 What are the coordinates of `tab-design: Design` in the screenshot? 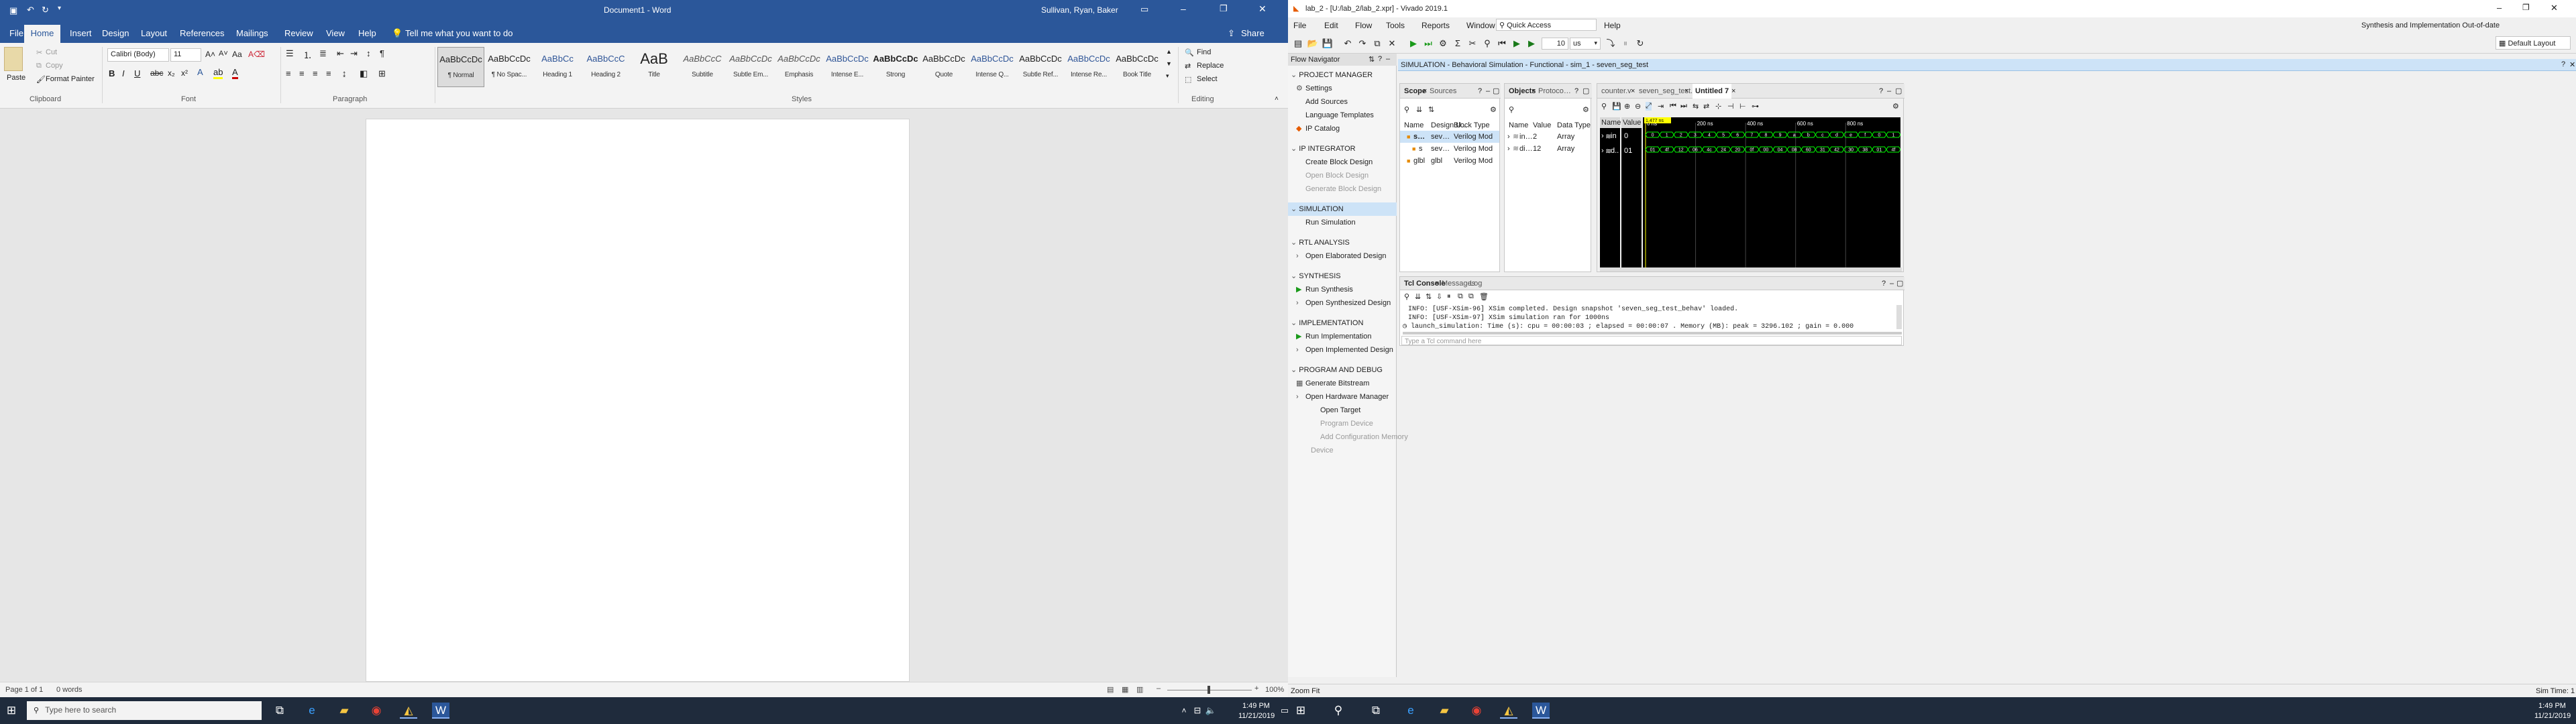 It's located at (115, 34).